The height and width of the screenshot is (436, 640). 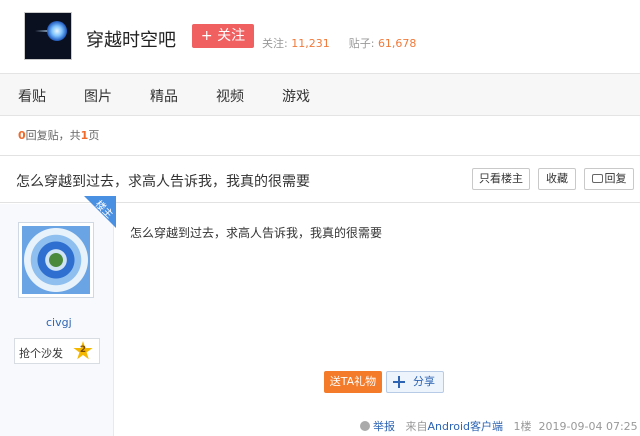 I want to click on level-number: 2, so click(x=83, y=350).